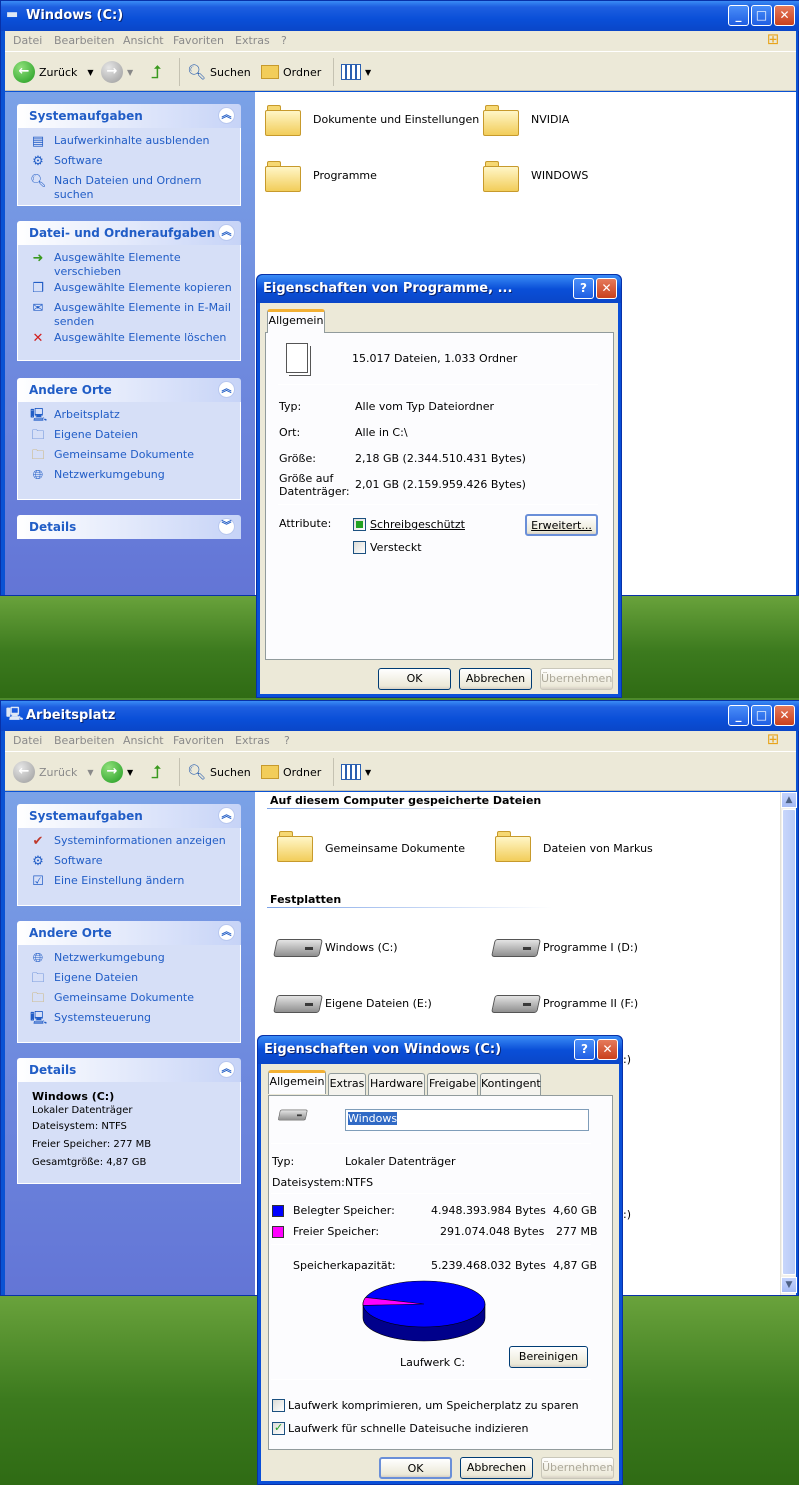  What do you see at coordinates (378, 1003) in the screenshot?
I see `drive-label: Eigene Dateien (E:)` at bounding box center [378, 1003].